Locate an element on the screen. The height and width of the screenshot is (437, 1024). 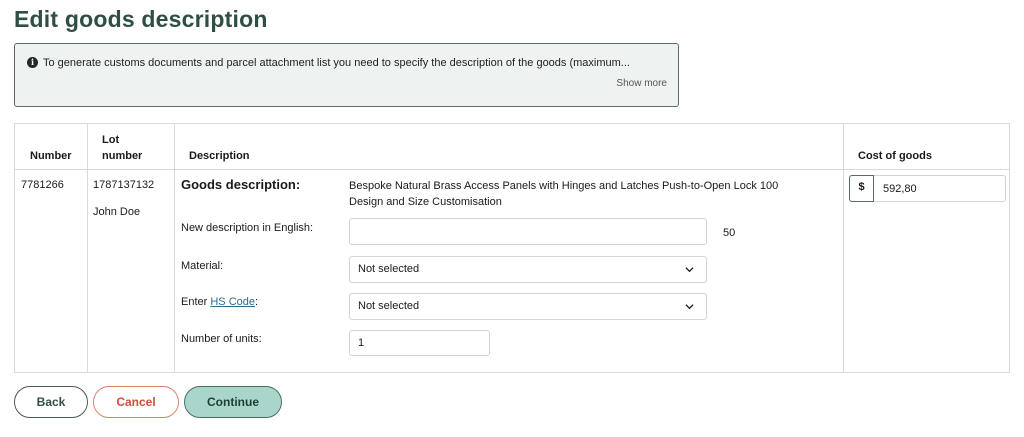
char-count: 50 is located at coordinates (729, 233).